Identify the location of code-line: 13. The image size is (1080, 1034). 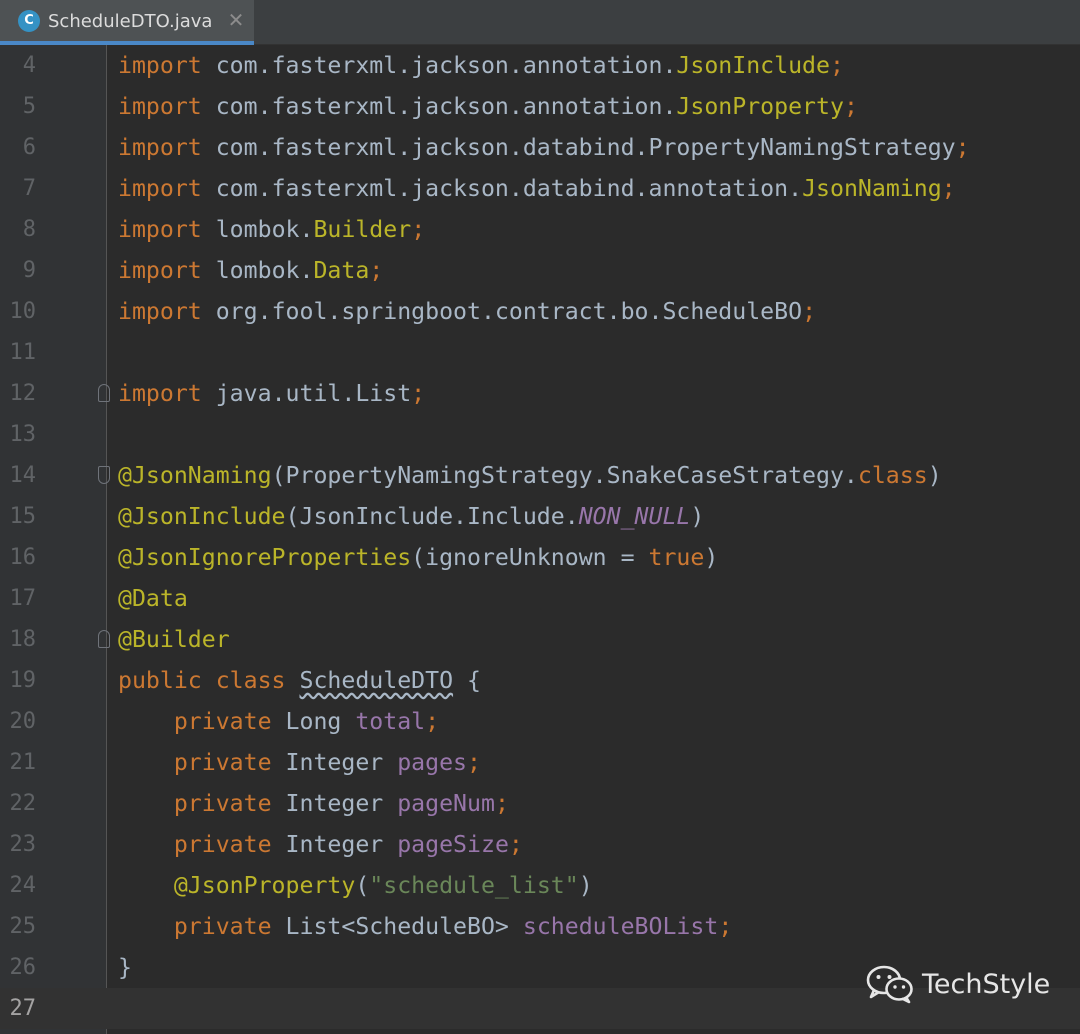
(540, 434).